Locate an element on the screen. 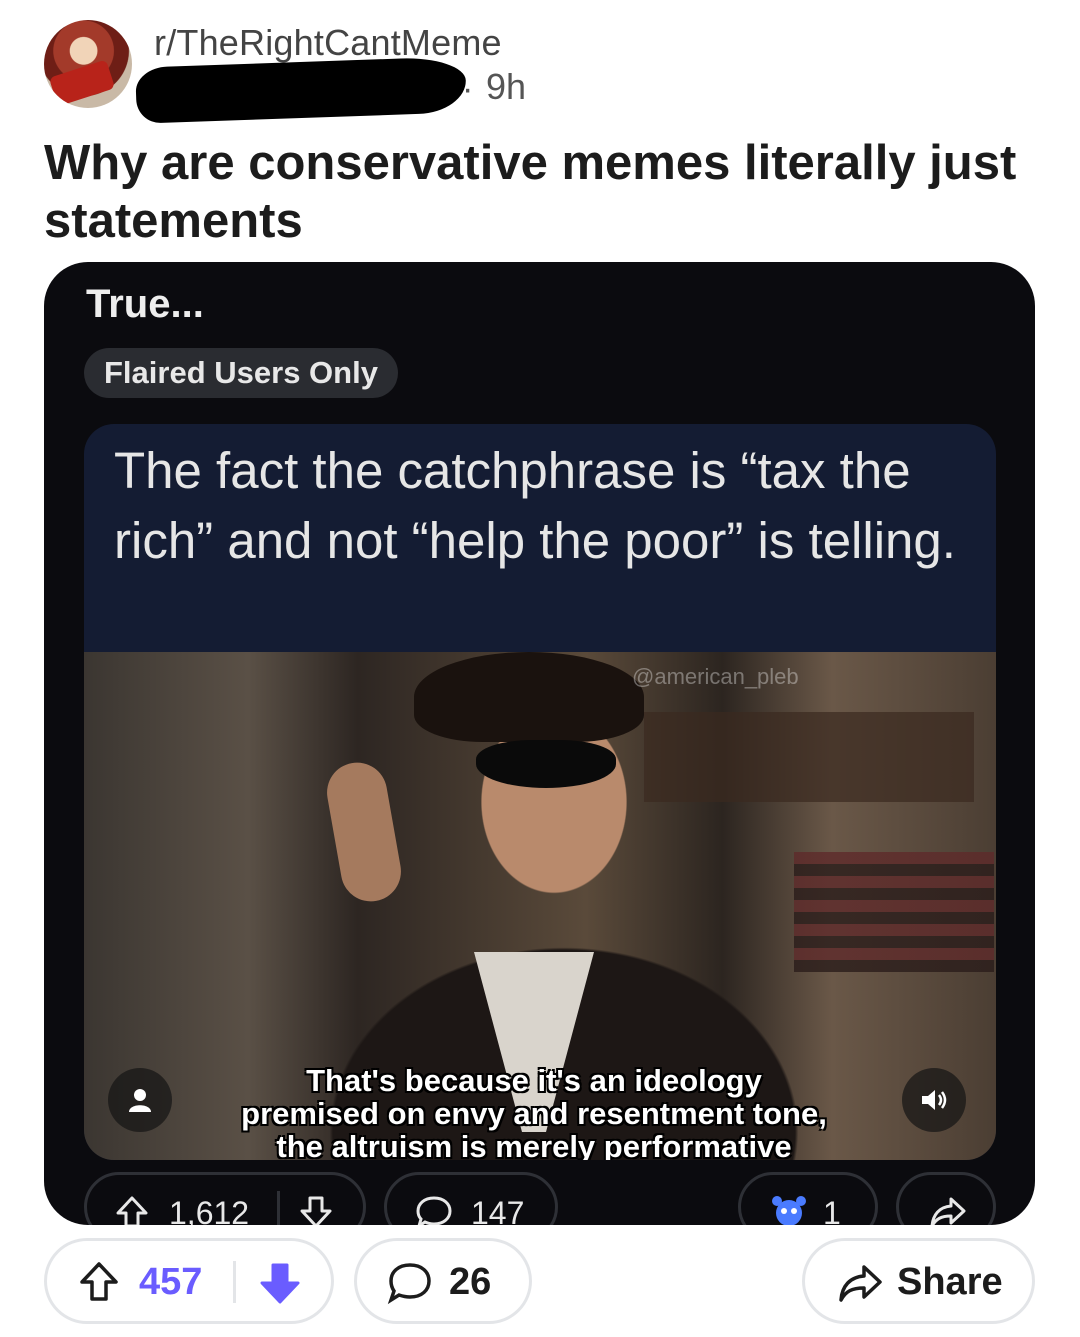  share-button: Share is located at coordinates (918, 1281).